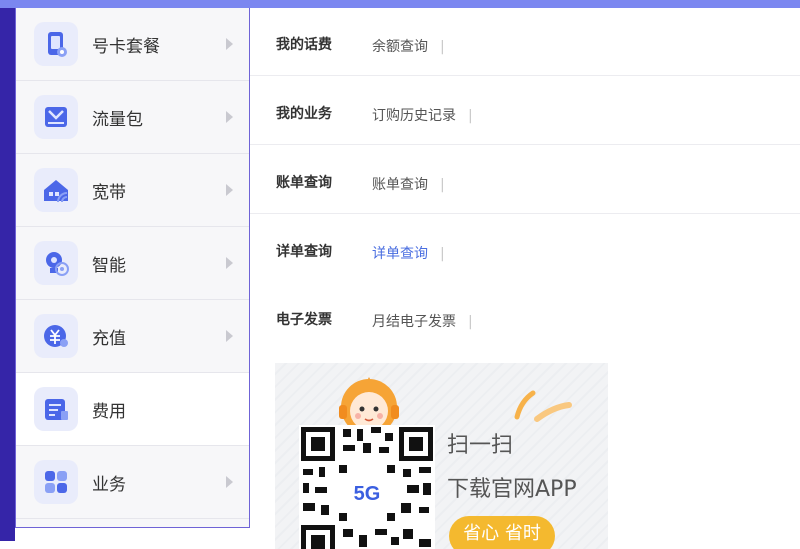 Image resolution: width=800 pixels, height=549 pixels. What do you see at coordinates (525, 249) in the screenshot?
I see `fee-row-detail: 详单查询 详单查询 |` at bounding box center [525, 249].